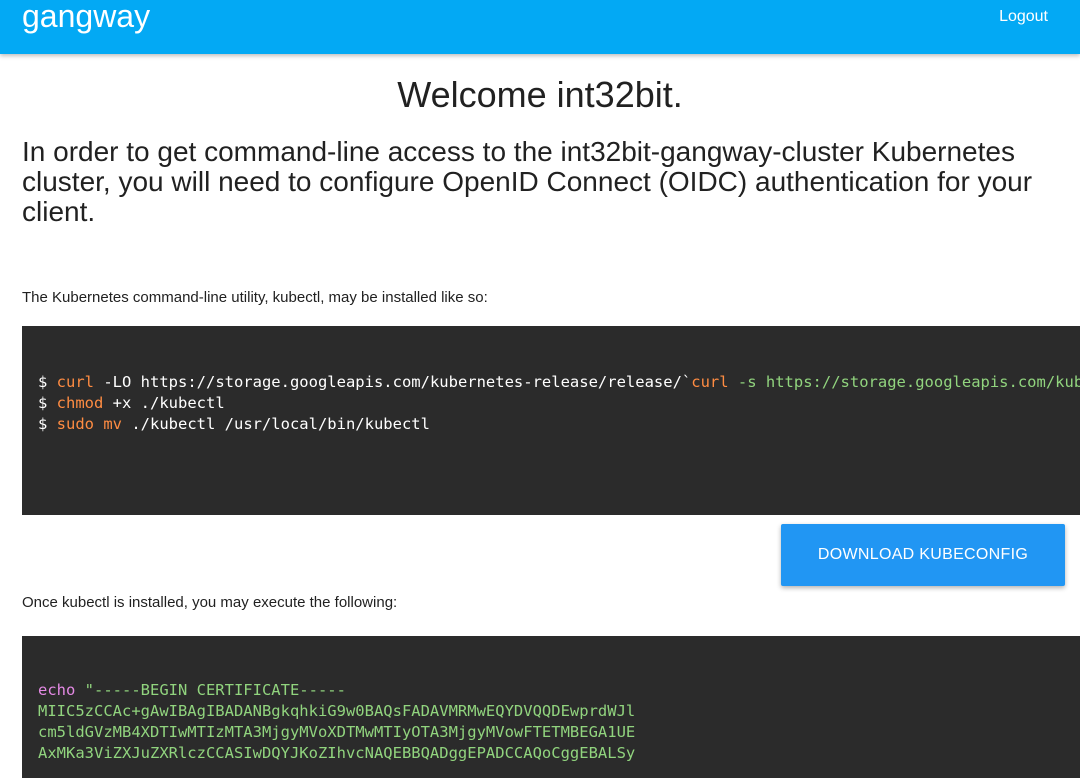 The height and width of the screenshot is (778, 1080). What do you see at coordinates (57, 690) in the screenshot?
I see `code-keyword: echo` at bounding box center [57, 690].